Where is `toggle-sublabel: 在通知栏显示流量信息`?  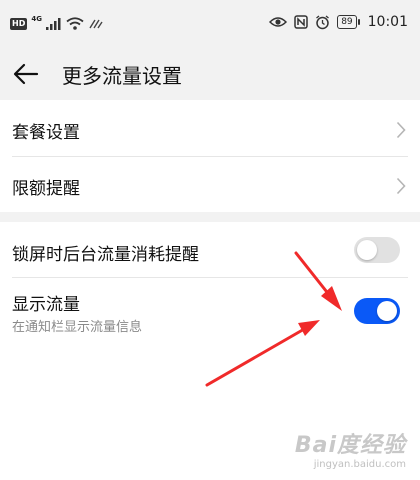
toggle-sublabel: 在通知栏显示流量信息 is located at coordinates (77, 327).